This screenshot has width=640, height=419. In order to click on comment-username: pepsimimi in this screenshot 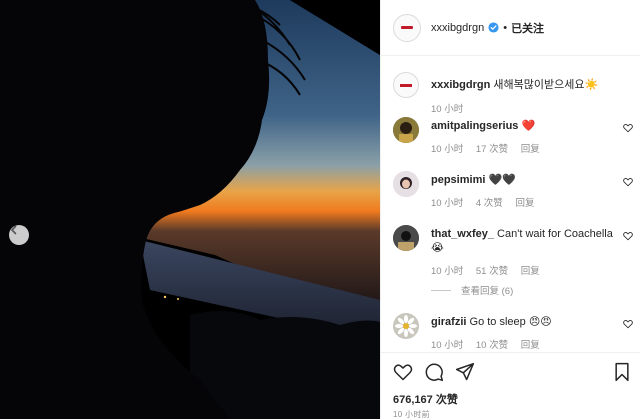, I will do `click(458, 180)`.